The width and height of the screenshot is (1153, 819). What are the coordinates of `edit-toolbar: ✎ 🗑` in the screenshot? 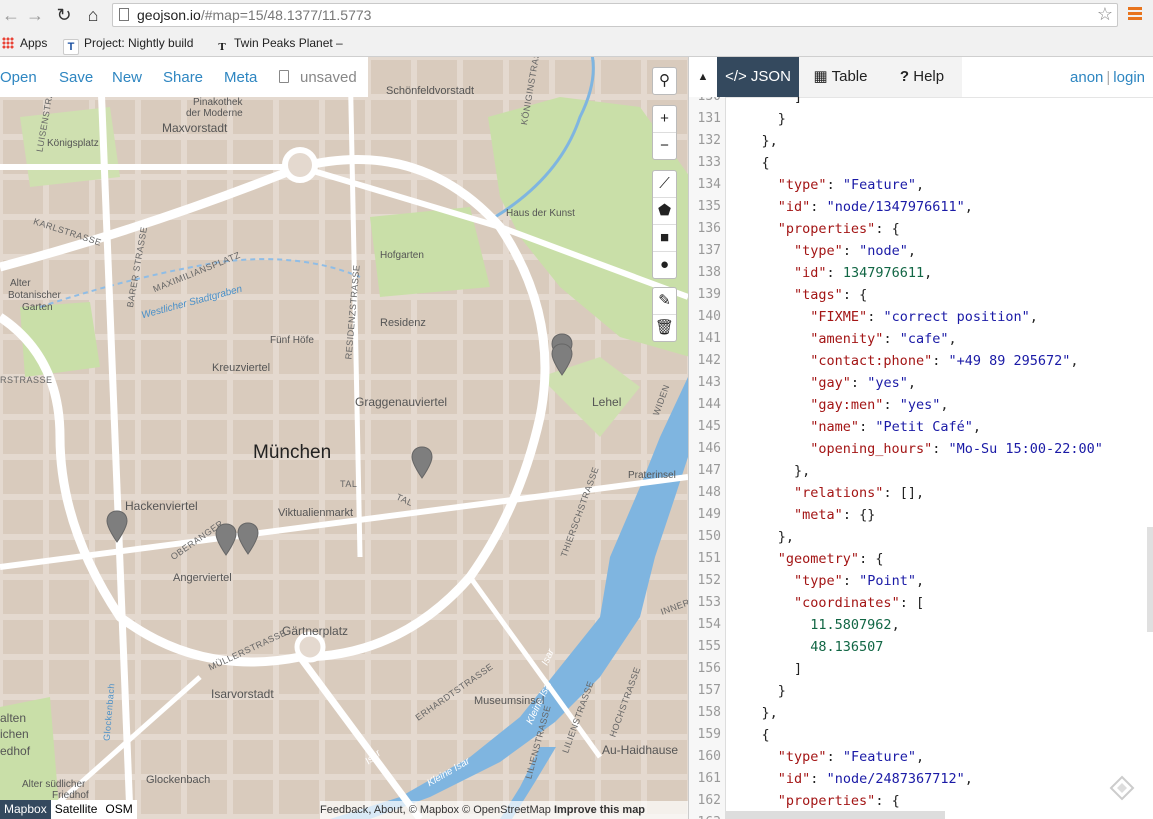 It's located at (664, 314).